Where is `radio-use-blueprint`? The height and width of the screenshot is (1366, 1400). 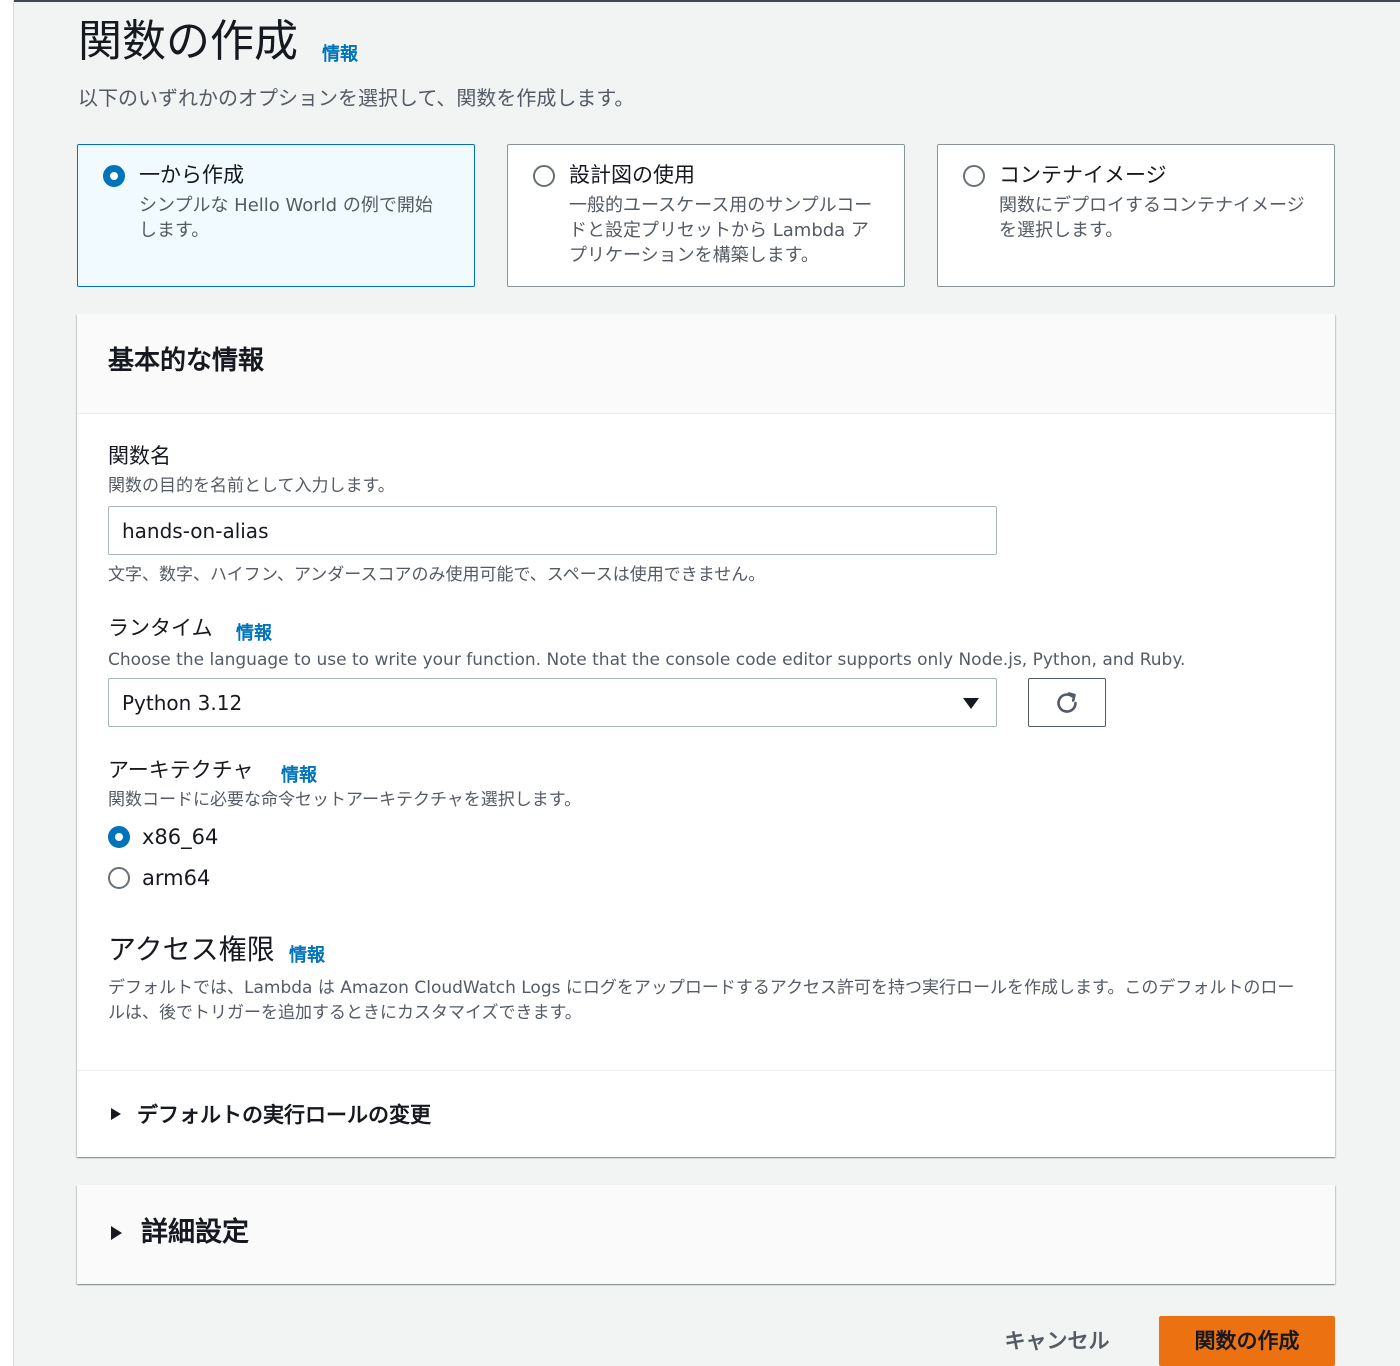 radio-use-blueprint is located at coordinates (544, 176).